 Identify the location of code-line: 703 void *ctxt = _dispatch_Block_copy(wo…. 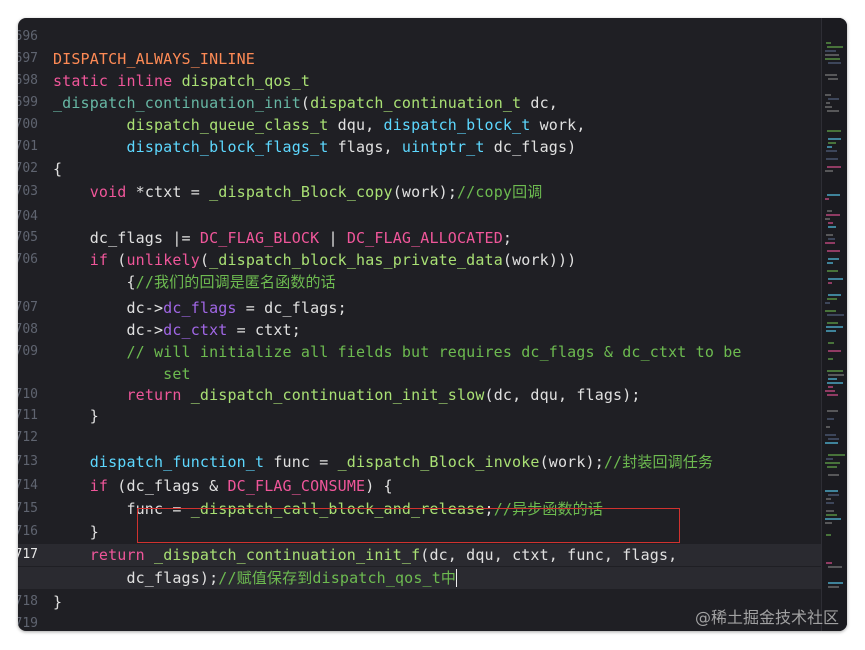
(419, 192).